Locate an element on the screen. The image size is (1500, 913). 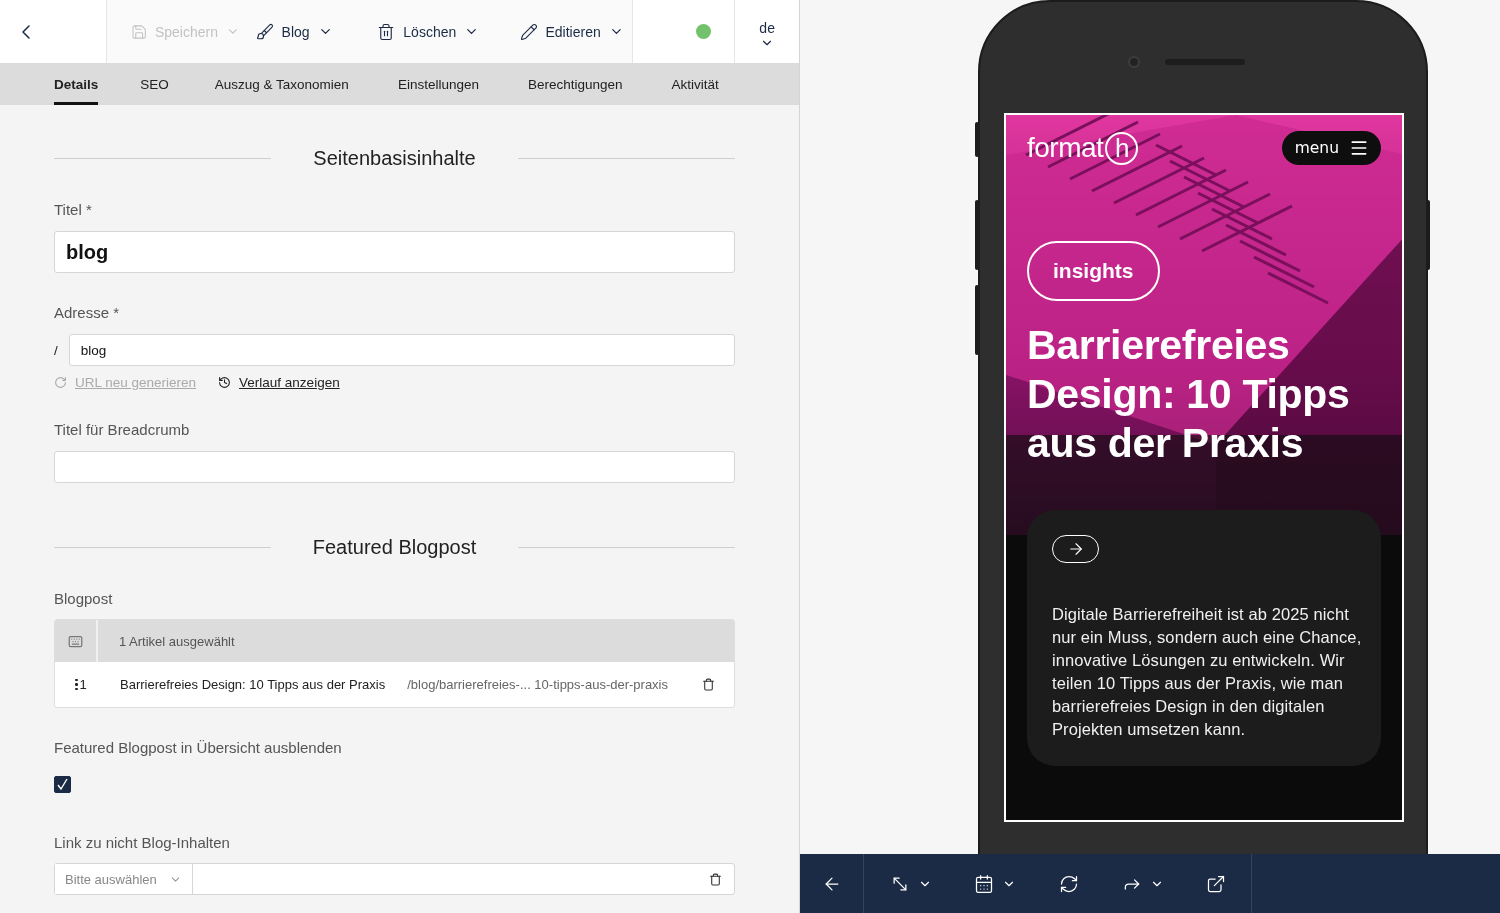
field-label: Blogpost is located at coordinates (84, 599).